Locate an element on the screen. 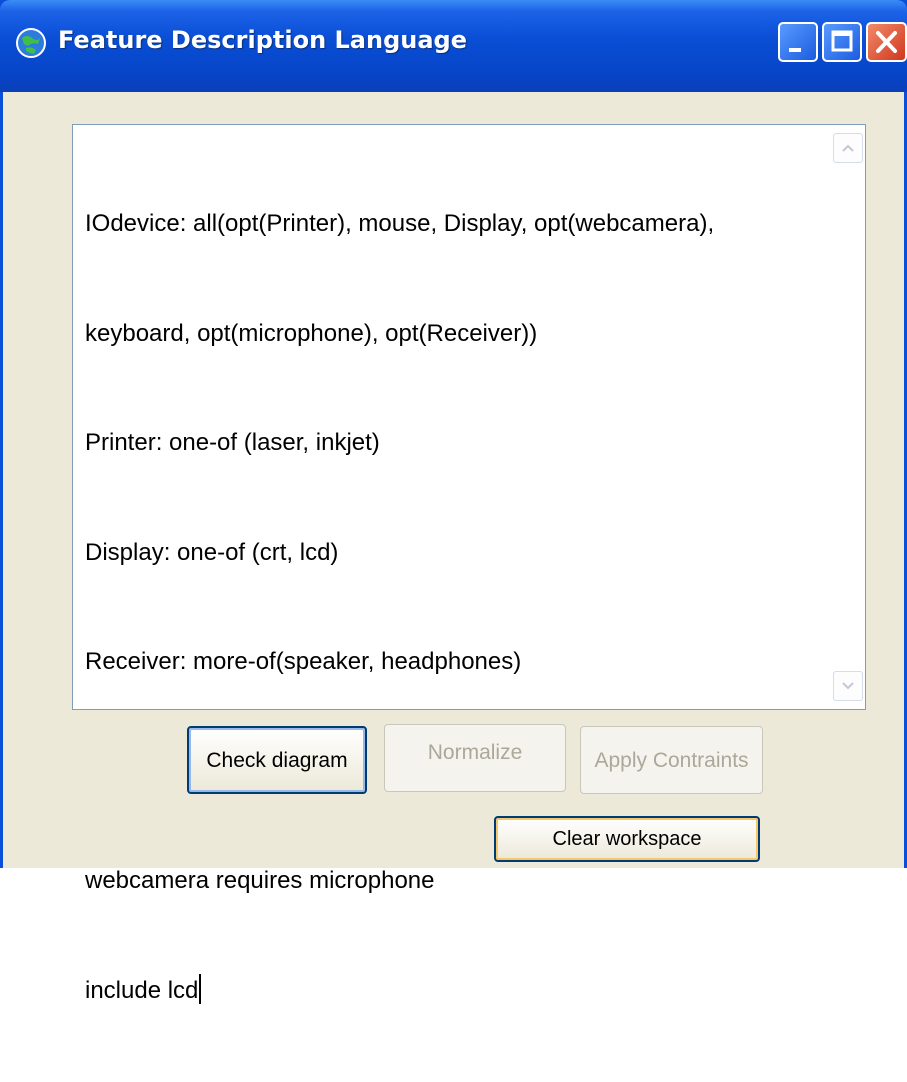 This screenshot has height=1082, width=907. check-diagram-button: Check diagram is located at coordinates (277, 760).